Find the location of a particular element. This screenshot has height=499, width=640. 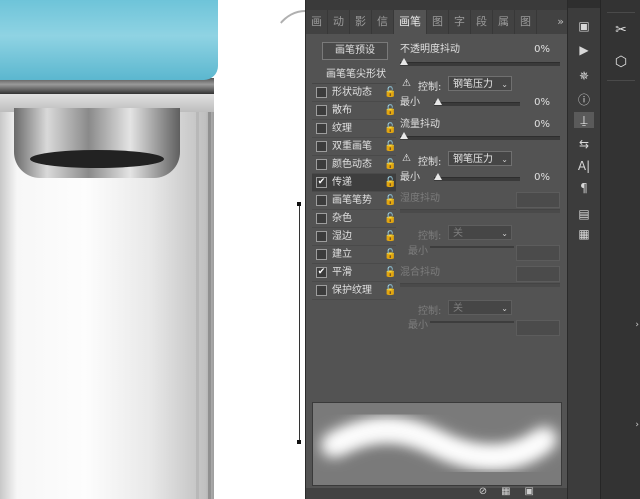

swap-icon: ⇆ is located at coordinates (584, 144).